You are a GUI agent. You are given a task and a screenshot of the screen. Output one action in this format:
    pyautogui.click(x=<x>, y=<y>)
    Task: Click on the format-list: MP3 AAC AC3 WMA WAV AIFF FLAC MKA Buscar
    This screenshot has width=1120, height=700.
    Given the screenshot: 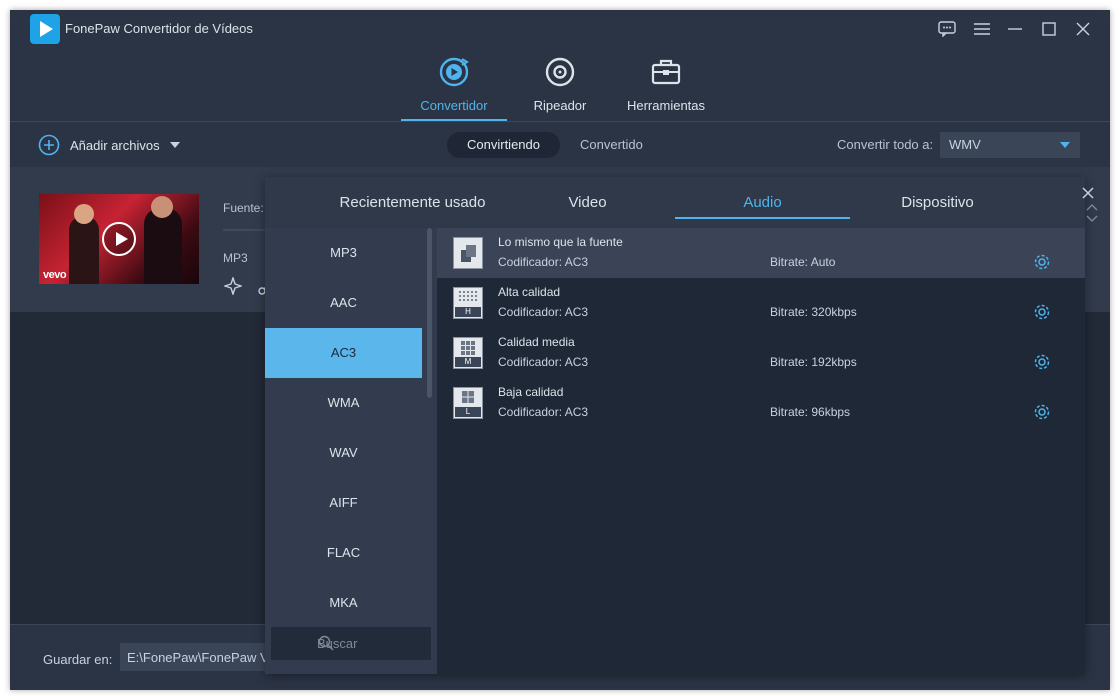 What is the action you would take?
    pyautogui.click(x=351, y=451)
    